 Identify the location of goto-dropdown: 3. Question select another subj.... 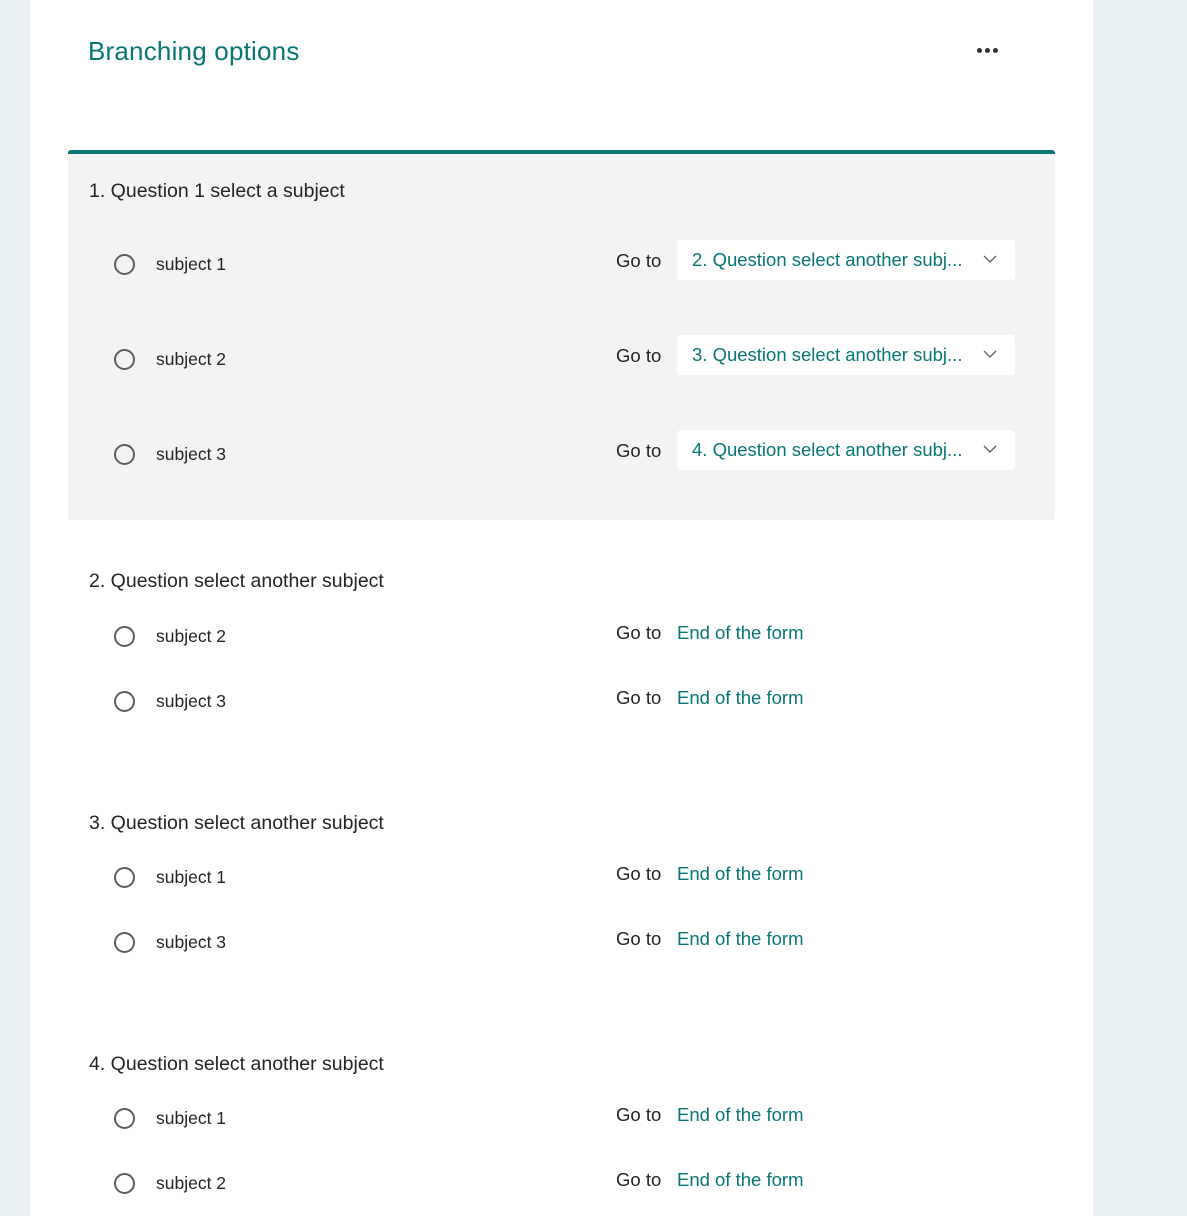
(846, 355).